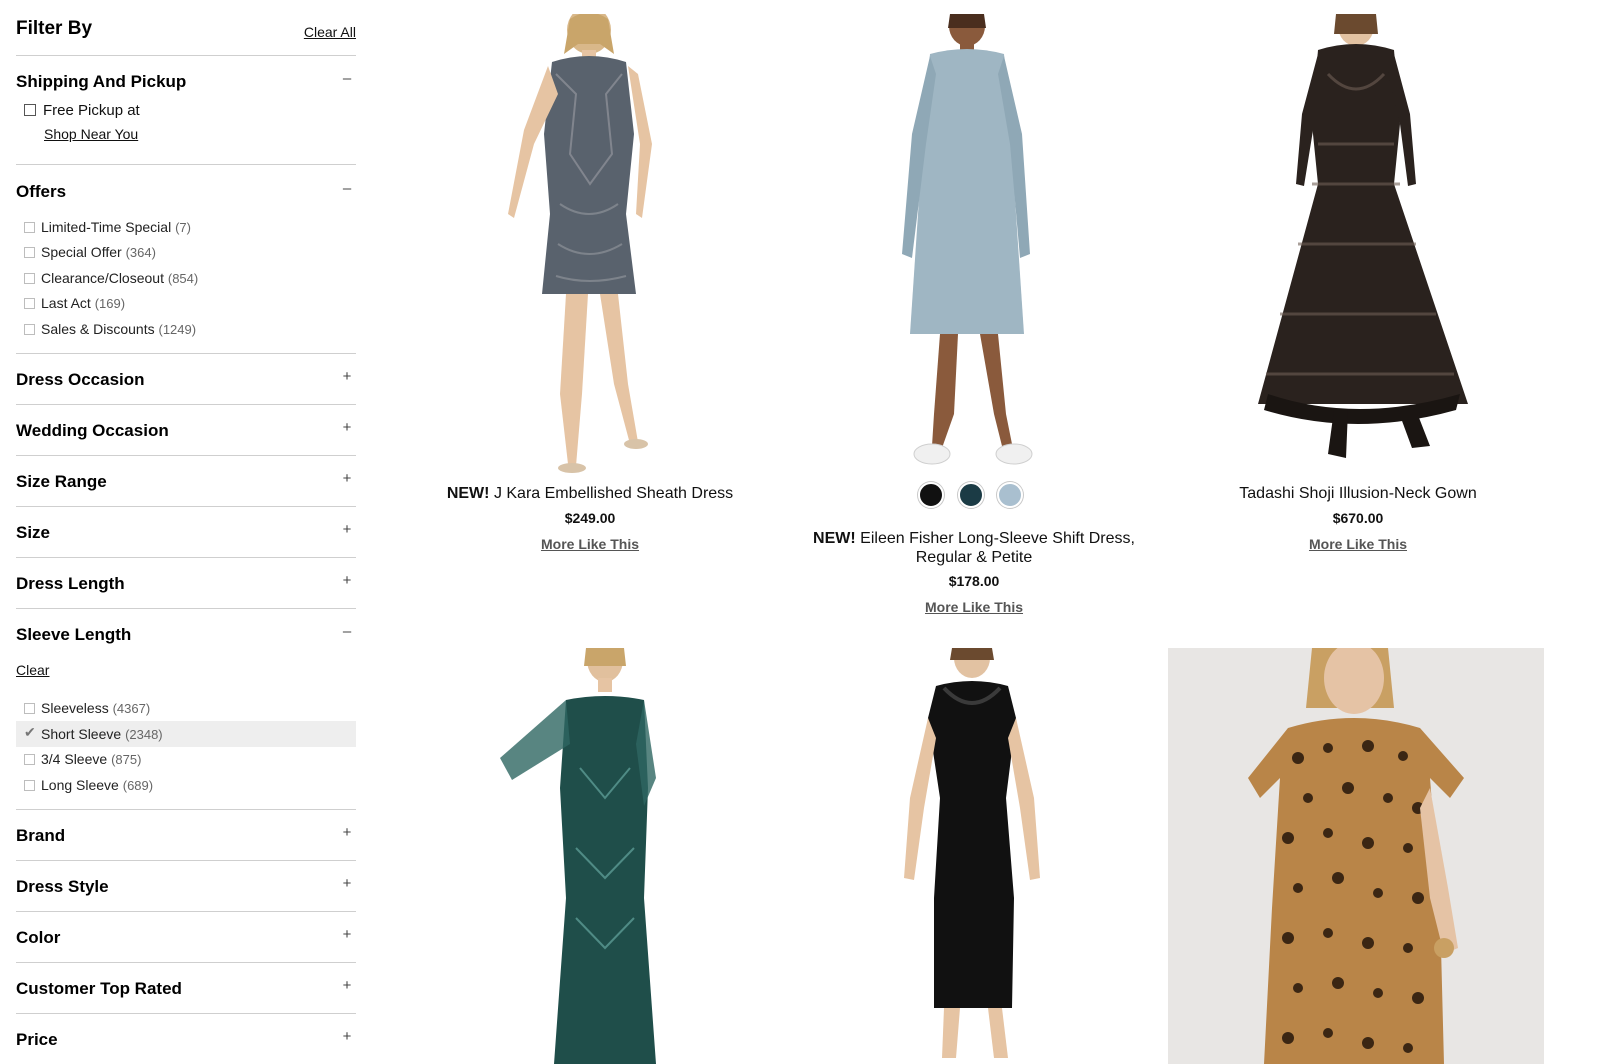  Describe the element at coordinates (98, 329) in the screenshot. I see `option-label: Sales & Discounts` at that location.